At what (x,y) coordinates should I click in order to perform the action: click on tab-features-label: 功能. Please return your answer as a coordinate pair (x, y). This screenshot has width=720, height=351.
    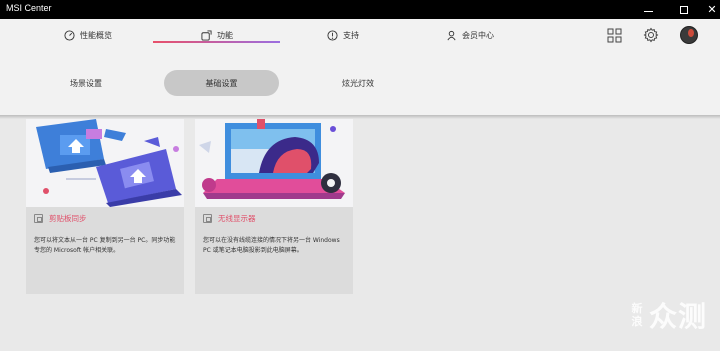
    Looking at the image, I should click on (225, 35).